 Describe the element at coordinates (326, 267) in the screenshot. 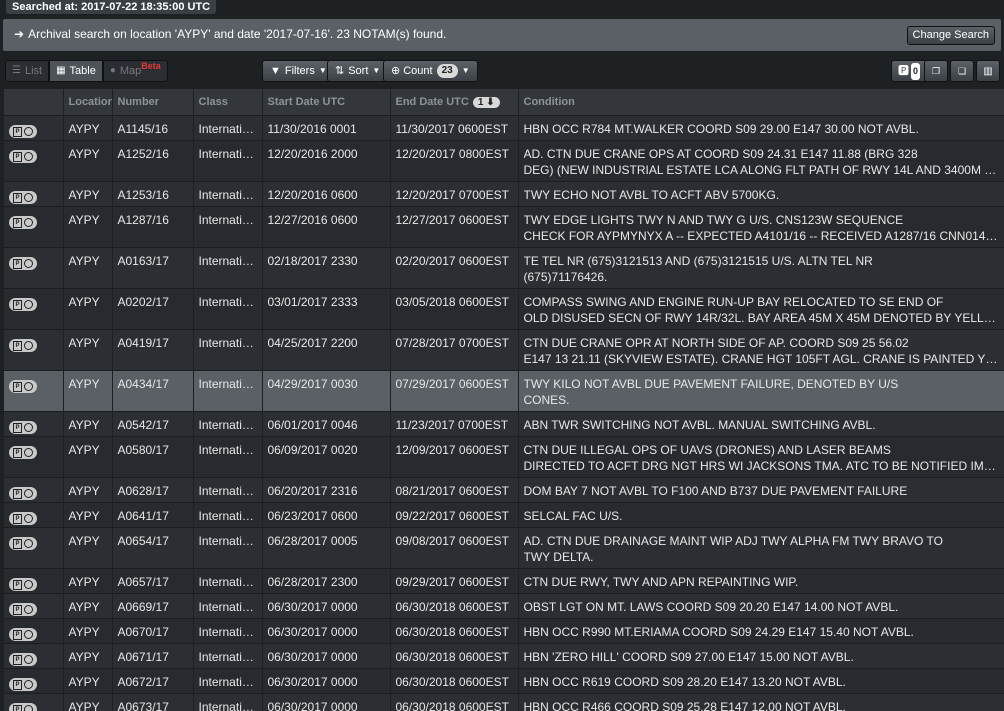

I see `cell-start-date: 02/18/2017 2330` at that location.